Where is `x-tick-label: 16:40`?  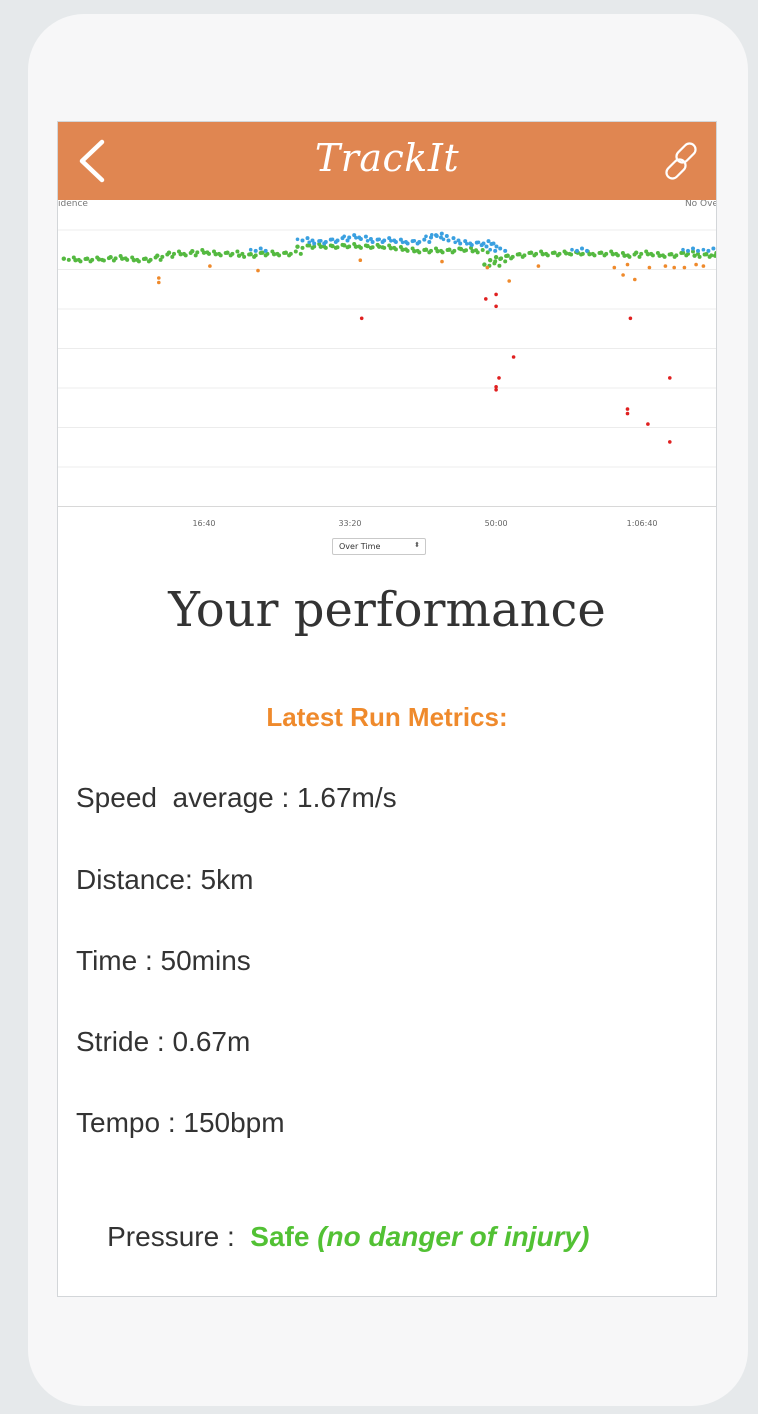
x-tick-label: 16:40 is located at coordinates (203, 523).